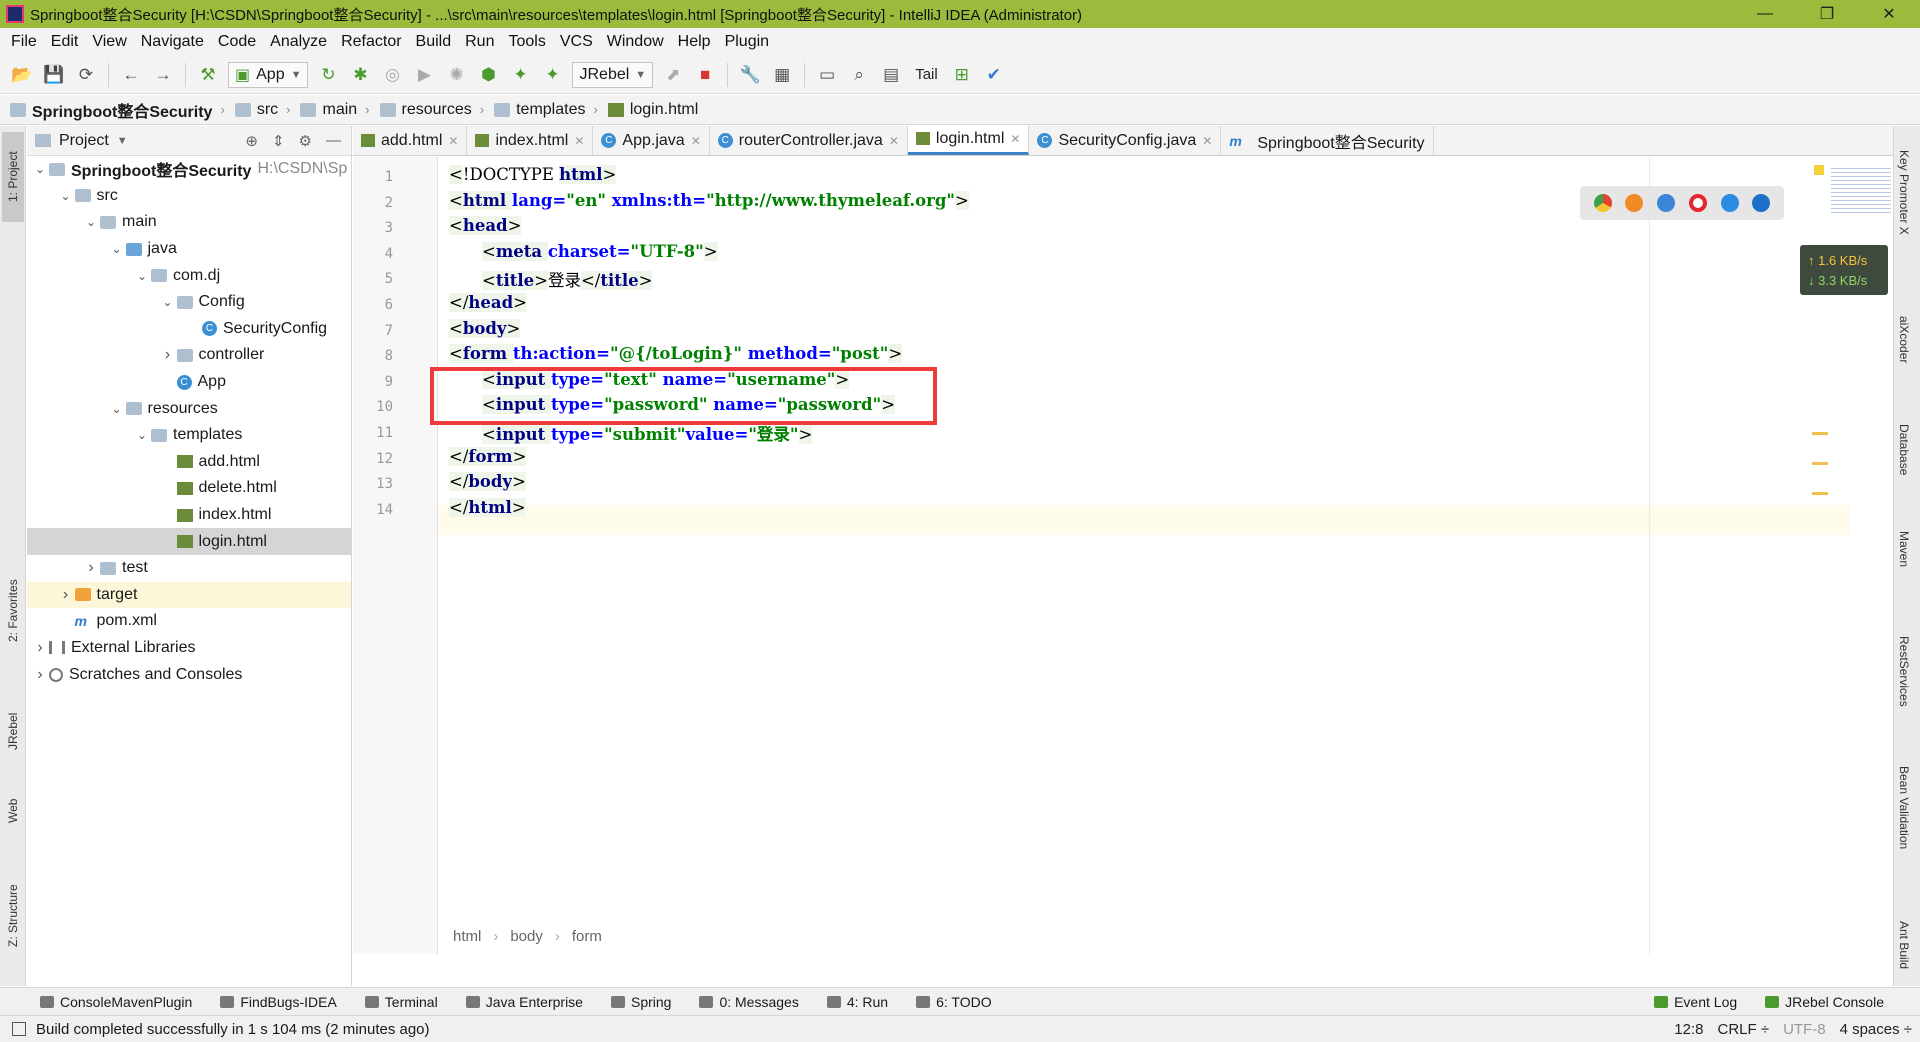  I want to click on build-hammer-icon: ⚒, so click(208, 75).